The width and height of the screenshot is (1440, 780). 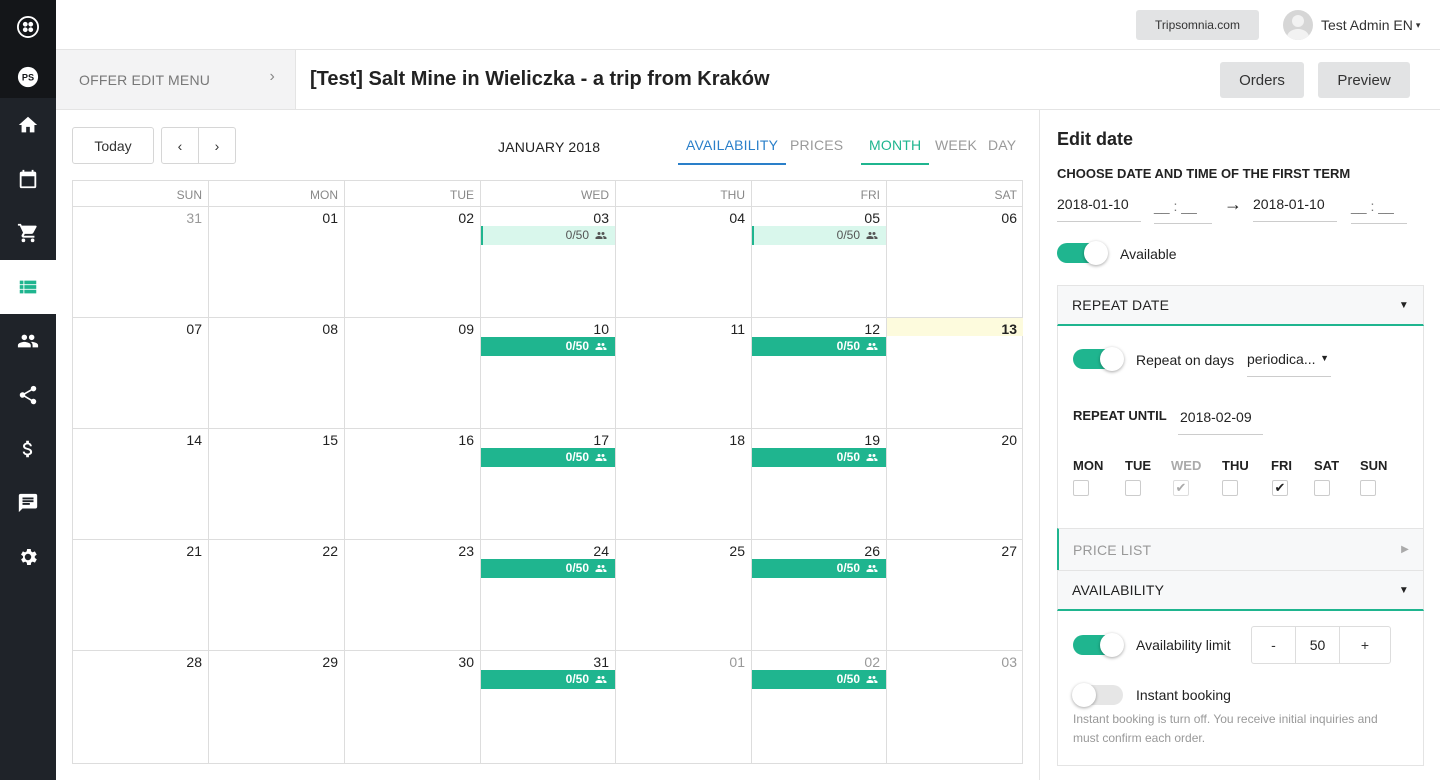 I want to click on available-toggle, so click(x=1082, y=253).